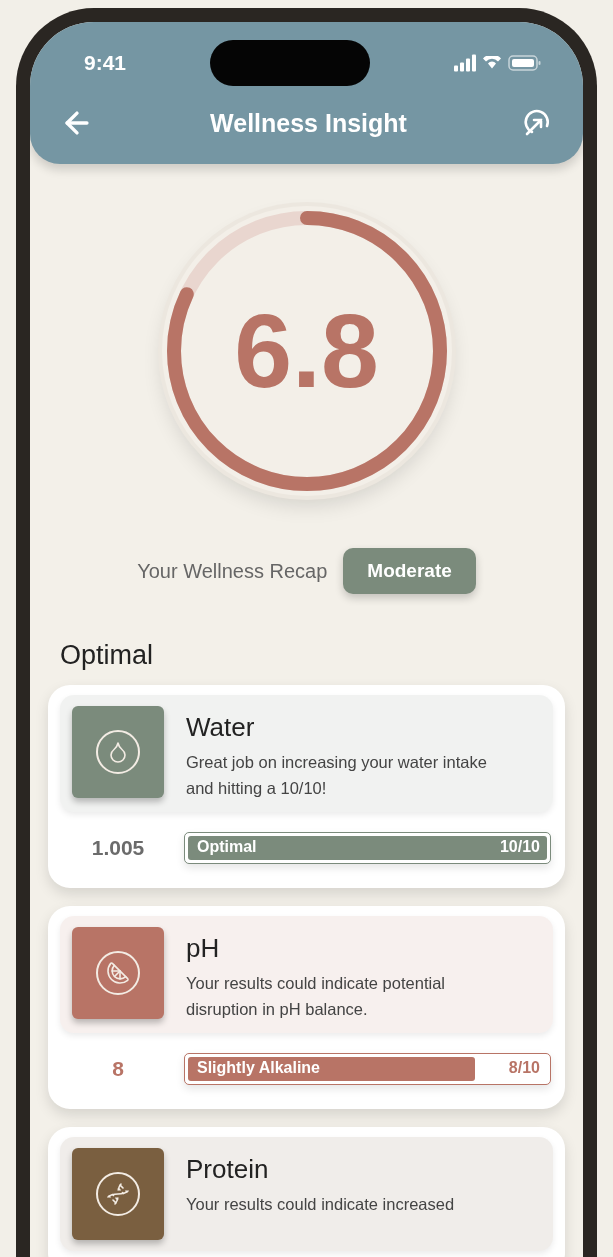 The height and width of the screenshot is (1257, 613). Describe the element at coordinates (118, 848) in the screenshot. I see `metric-reading: 1.005` at that location.